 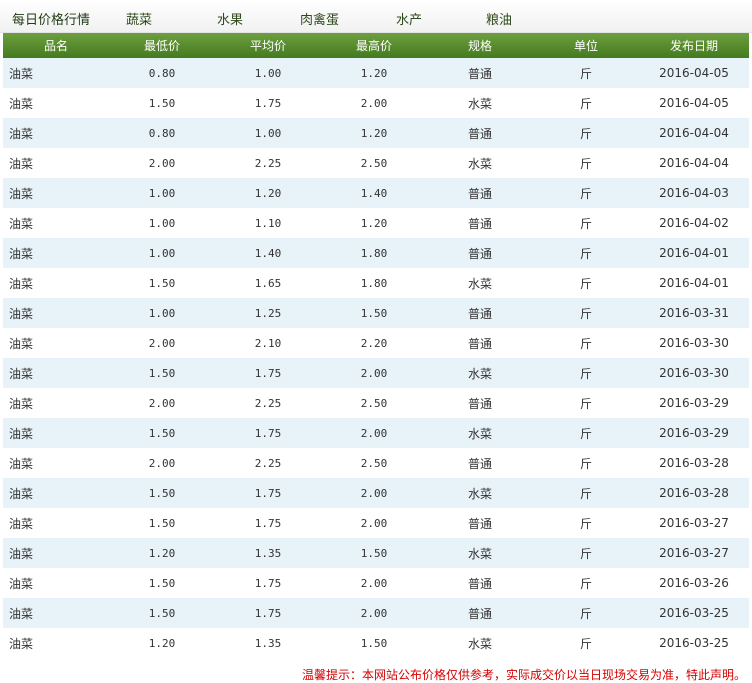 I want to click on table-row: 油菜 1.50 1.75 2.00 普通 斤 2016-03-25, so click(x=376, y=613).